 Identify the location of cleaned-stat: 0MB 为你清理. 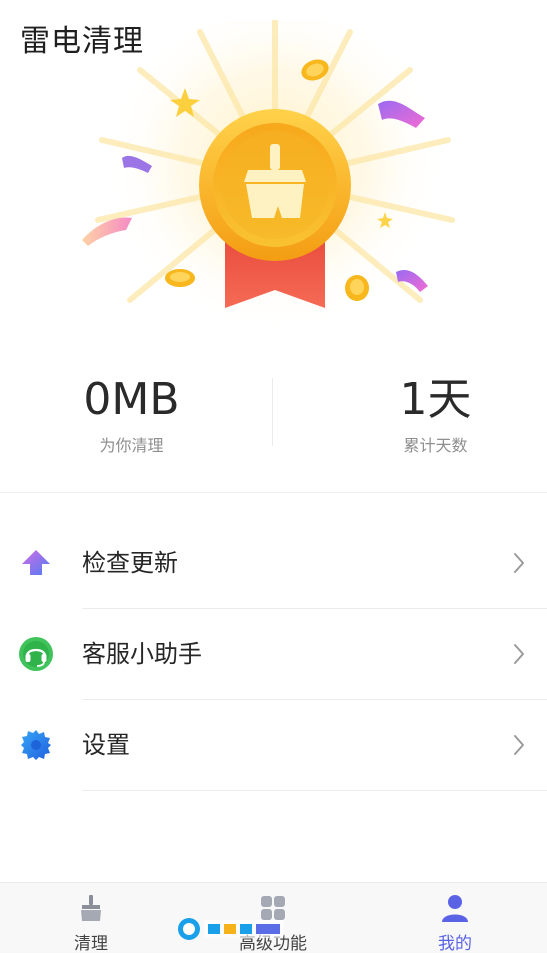
(136, 413).